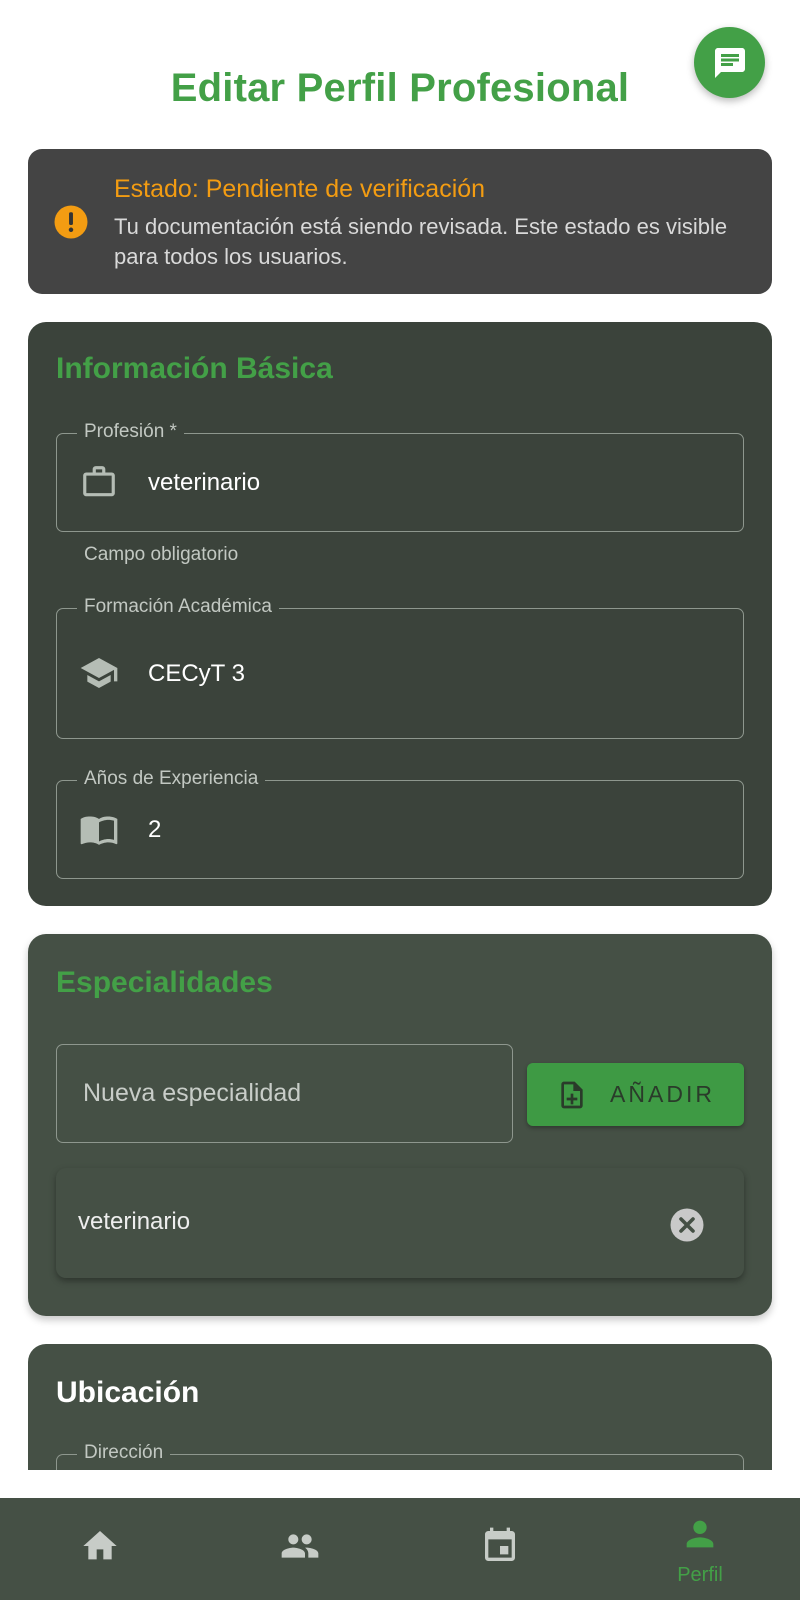 The height and width of the screenshot is (1600, 800). What do you see at coordinates (400, 1429) in the screenshot?
I see `location-card: Ubicación Dirección` at bounding box center [400, 1429].